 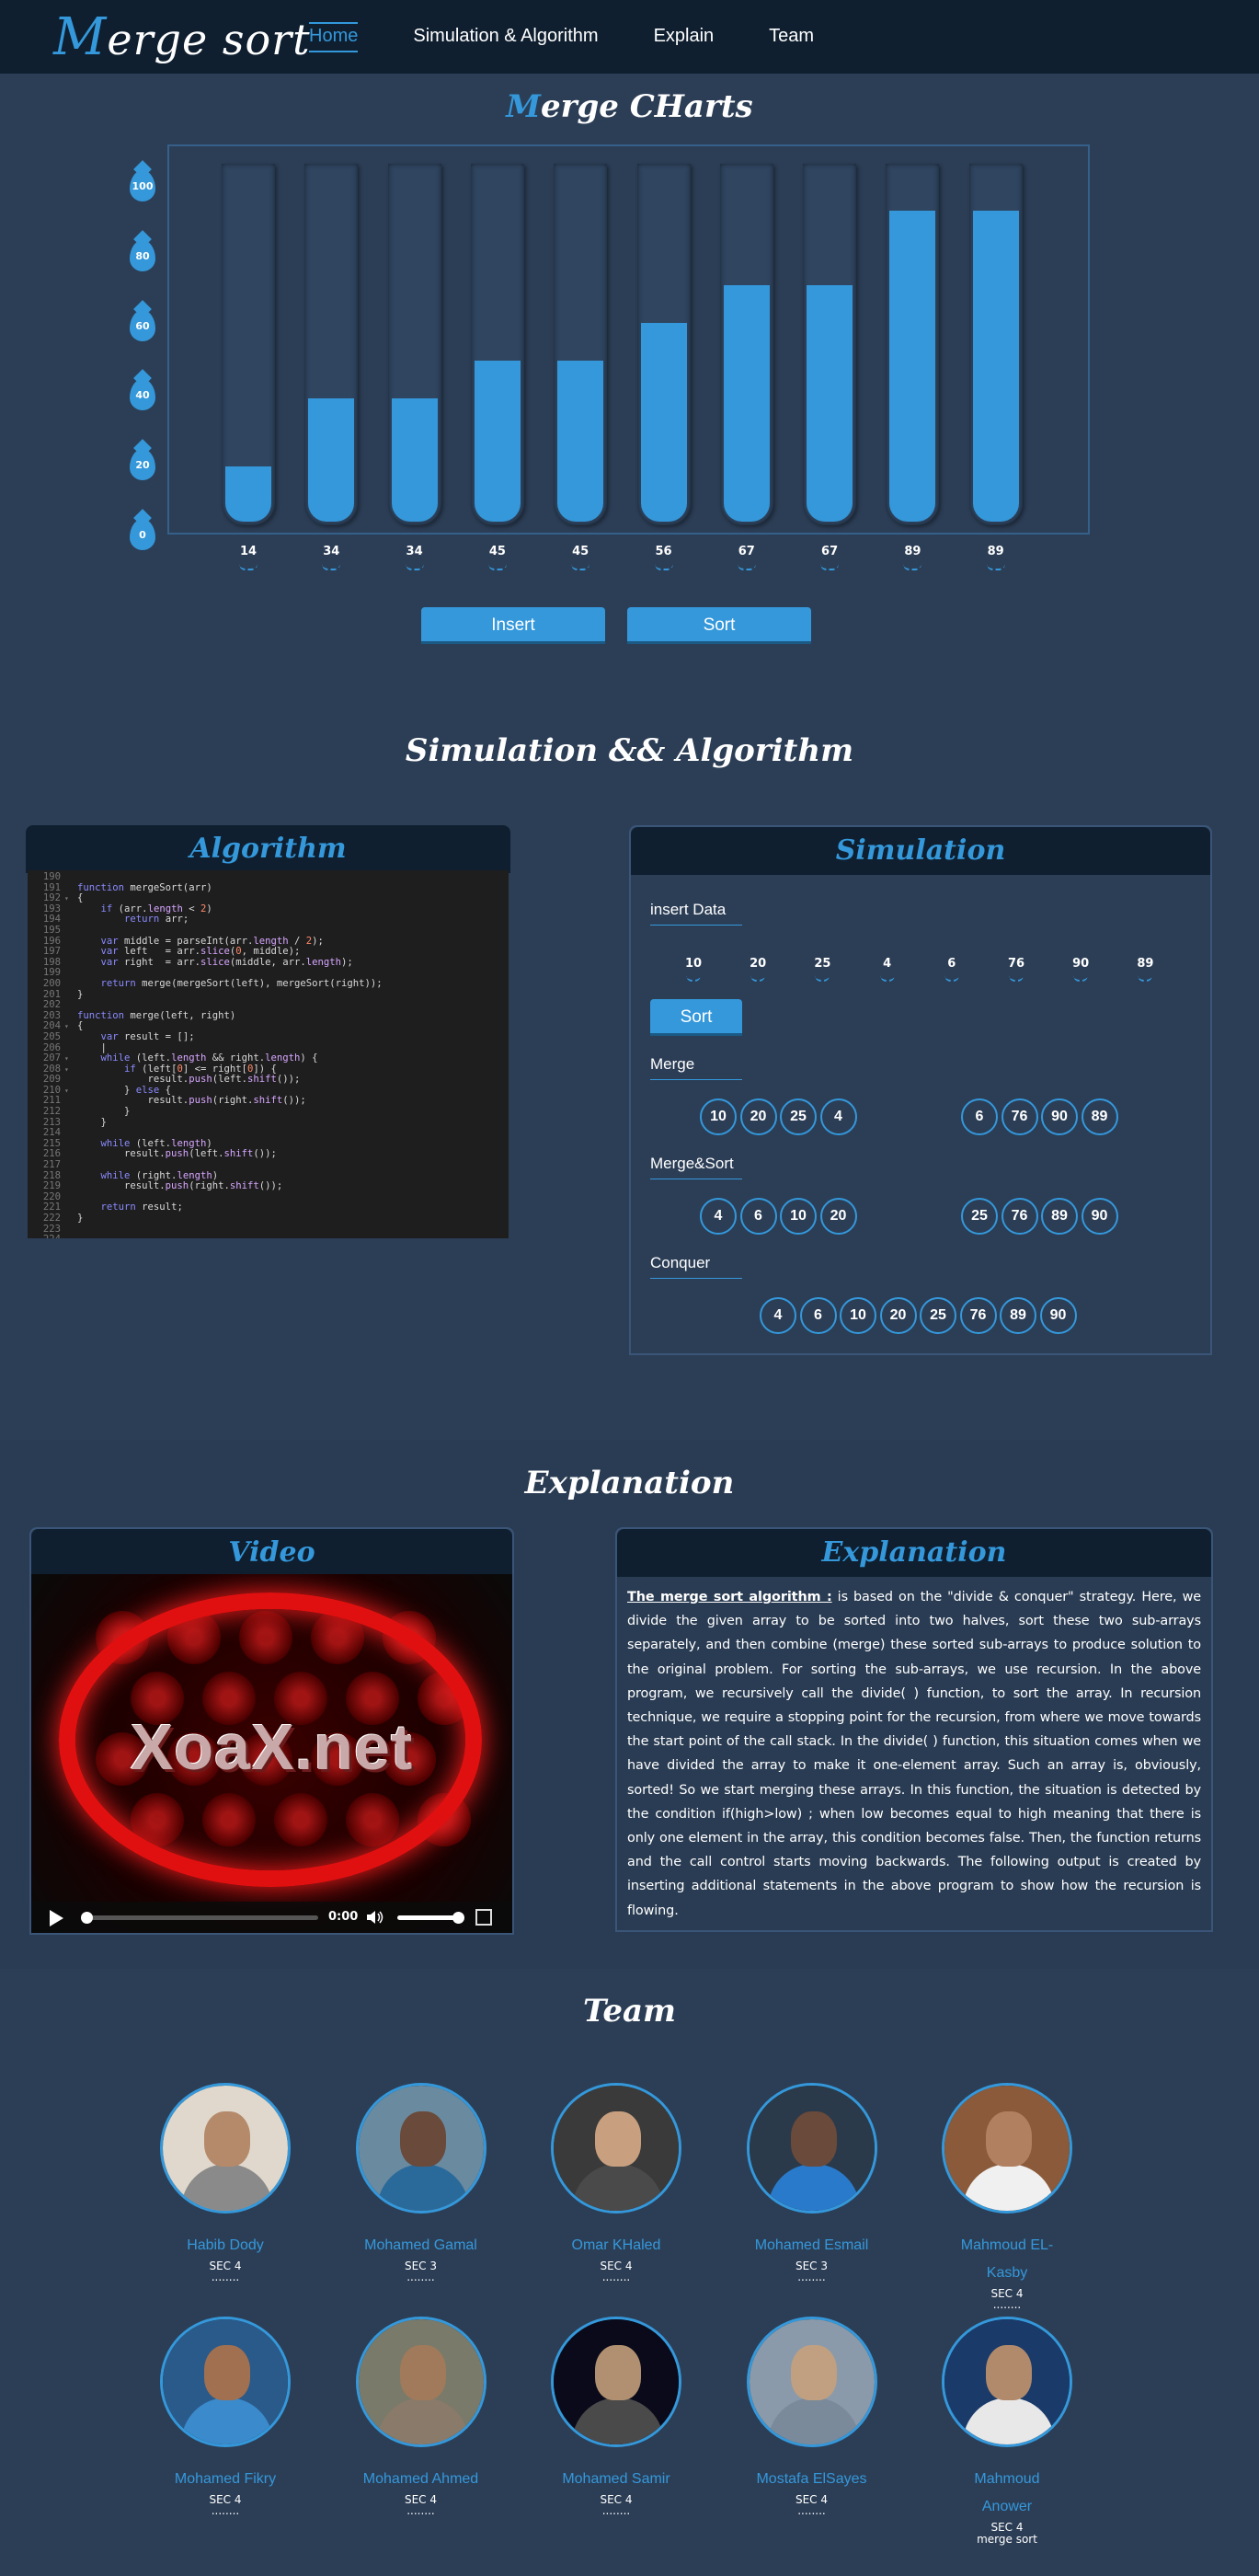 I want to click on video-player: XoaX.net 0:00, so click(x=271, y=1753).